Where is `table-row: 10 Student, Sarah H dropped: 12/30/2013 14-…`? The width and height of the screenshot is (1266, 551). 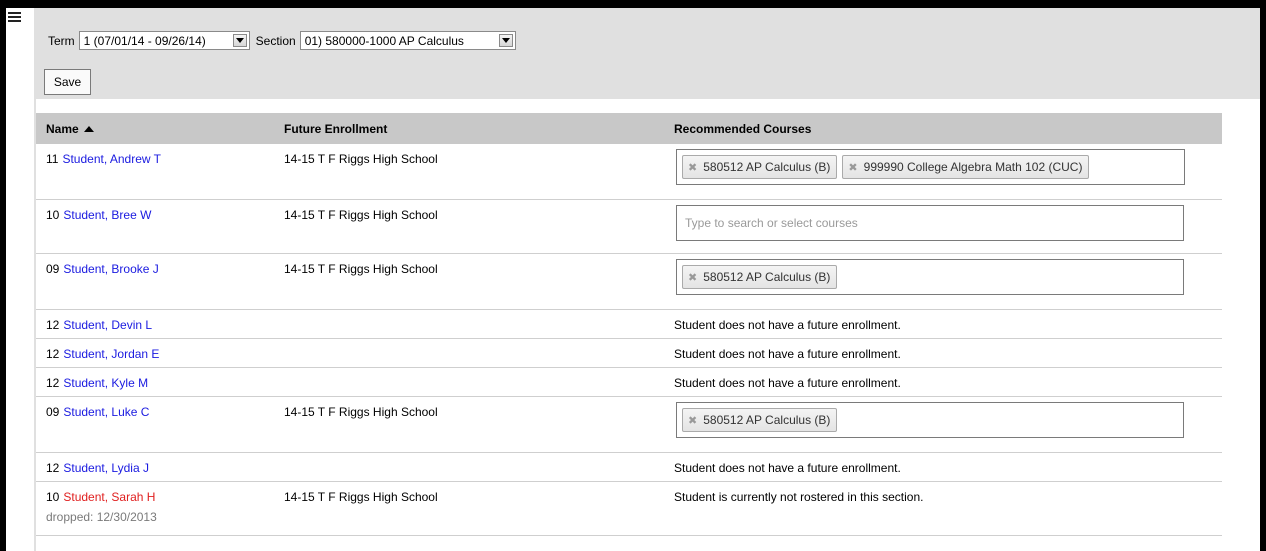 table-row: 10 Student, Sarah H dropped: 12/30/2013 14-… is located at coordinates (629, 509).